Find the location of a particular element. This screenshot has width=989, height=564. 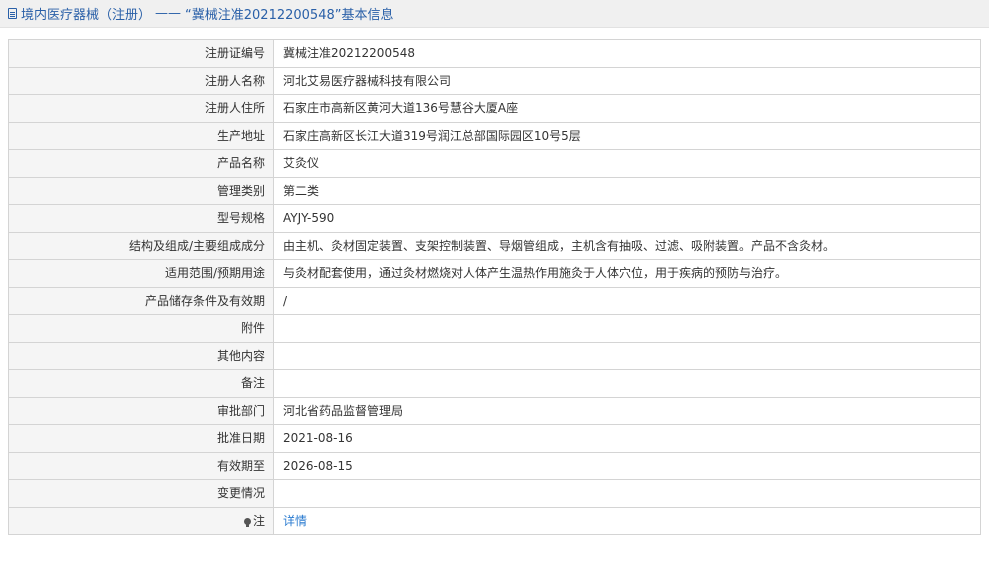

row-label-intended-use: 适用范围/预期用途 is located at coordinates (141, 273).